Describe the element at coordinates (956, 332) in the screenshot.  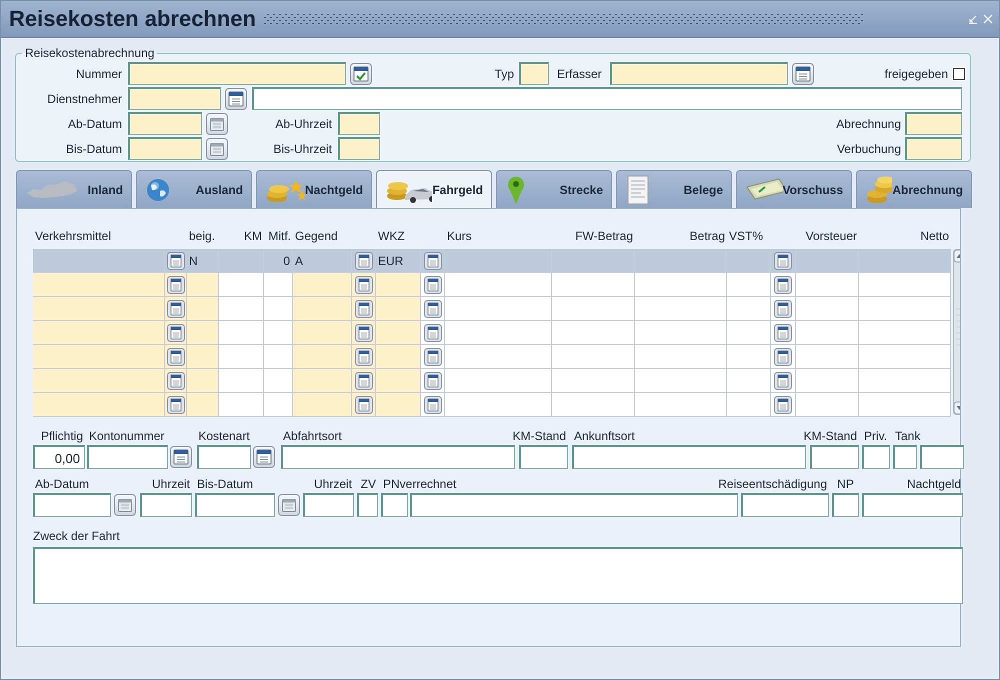
I see `scrollbar` at that location.